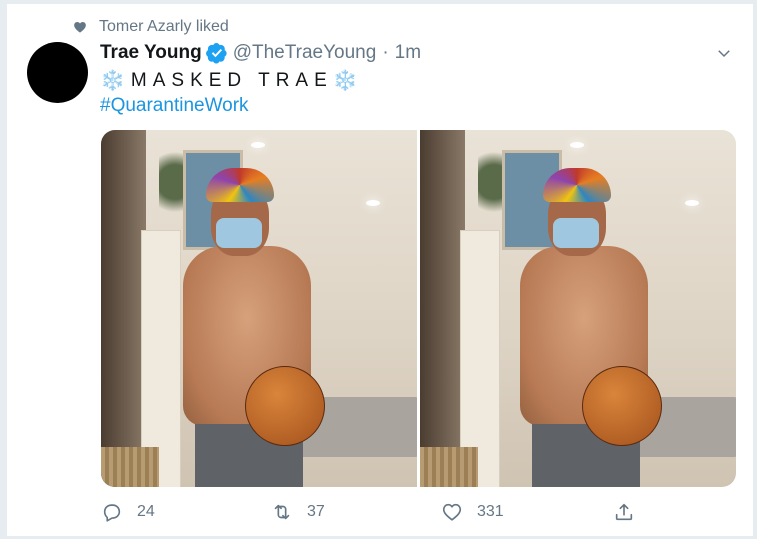 This screenshot has height=539, width=757. What do you see at coordinates (305, 53) in the screenshot?
I see `author-handle: @TheTraeYoung` at bounding box center [305, 53].